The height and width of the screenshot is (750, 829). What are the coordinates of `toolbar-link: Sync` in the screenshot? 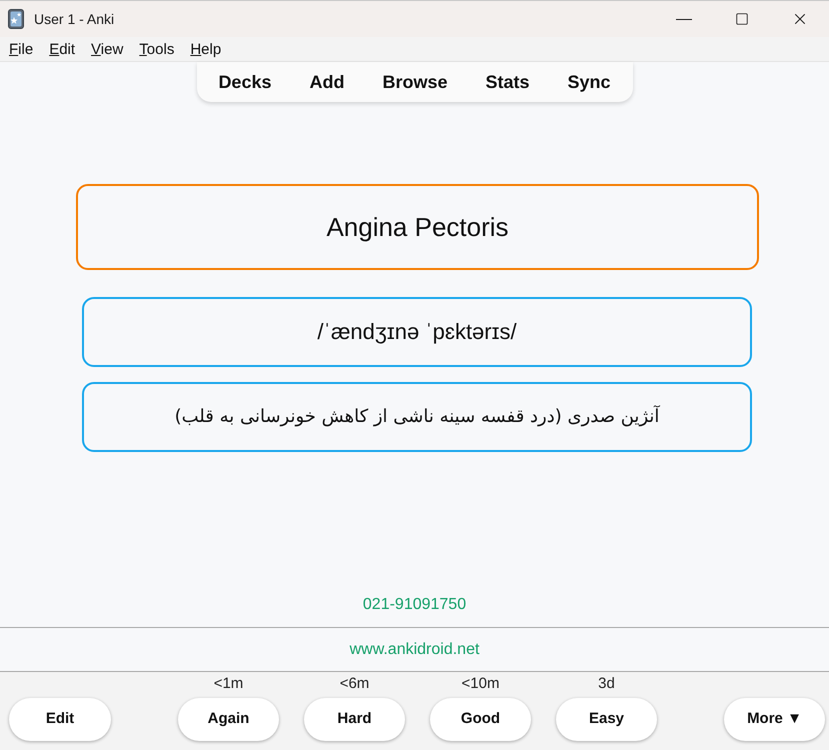 It's located at (589, 82).